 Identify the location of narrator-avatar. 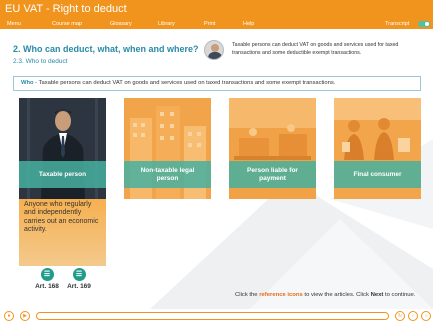
(214, 50).